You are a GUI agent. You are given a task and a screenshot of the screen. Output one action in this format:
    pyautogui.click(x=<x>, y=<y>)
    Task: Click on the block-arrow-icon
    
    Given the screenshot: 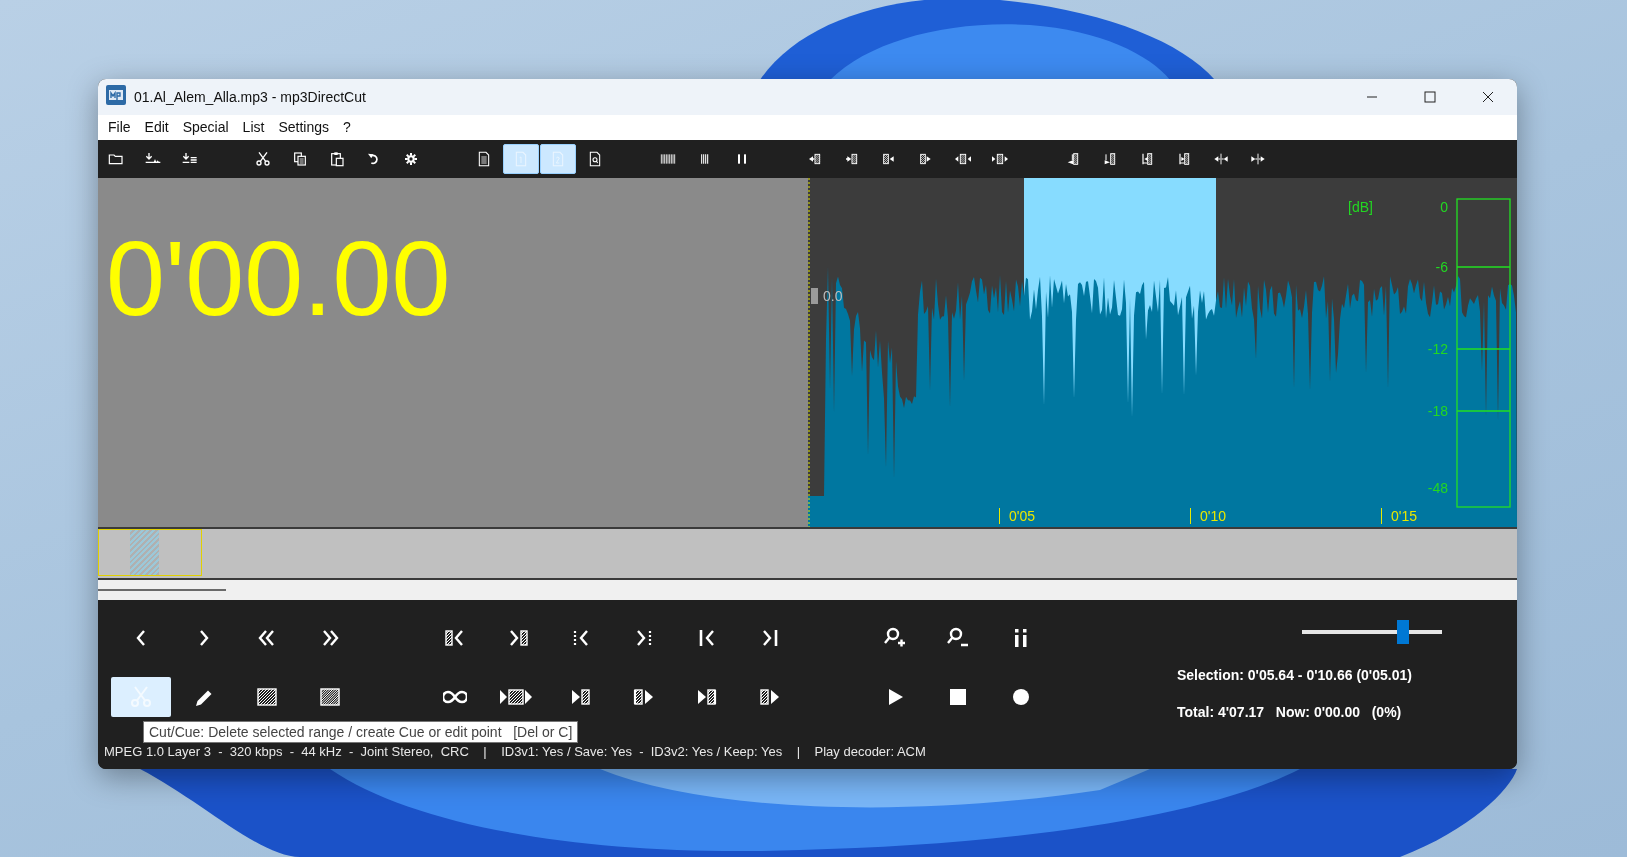 What is the action you would take?
    pyautogui.click(x=889, y=159)
    